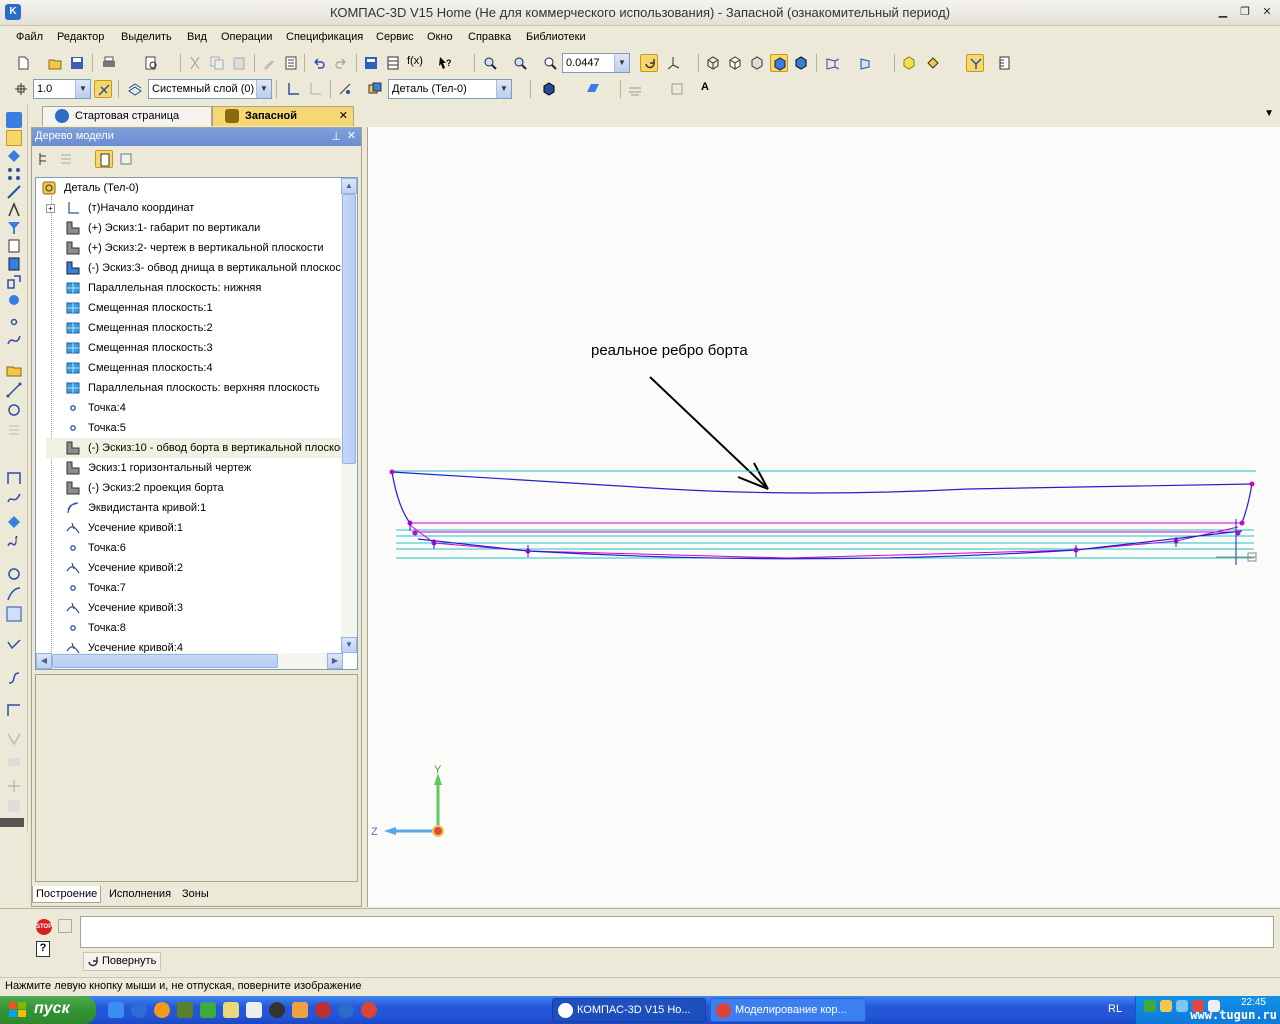 The width and height of the screenshot is (1280, 1024). What do you see at coordinates (735, 63) in the screenshot?
I see `hidden-lines-button` at bounding box center [735, 63].